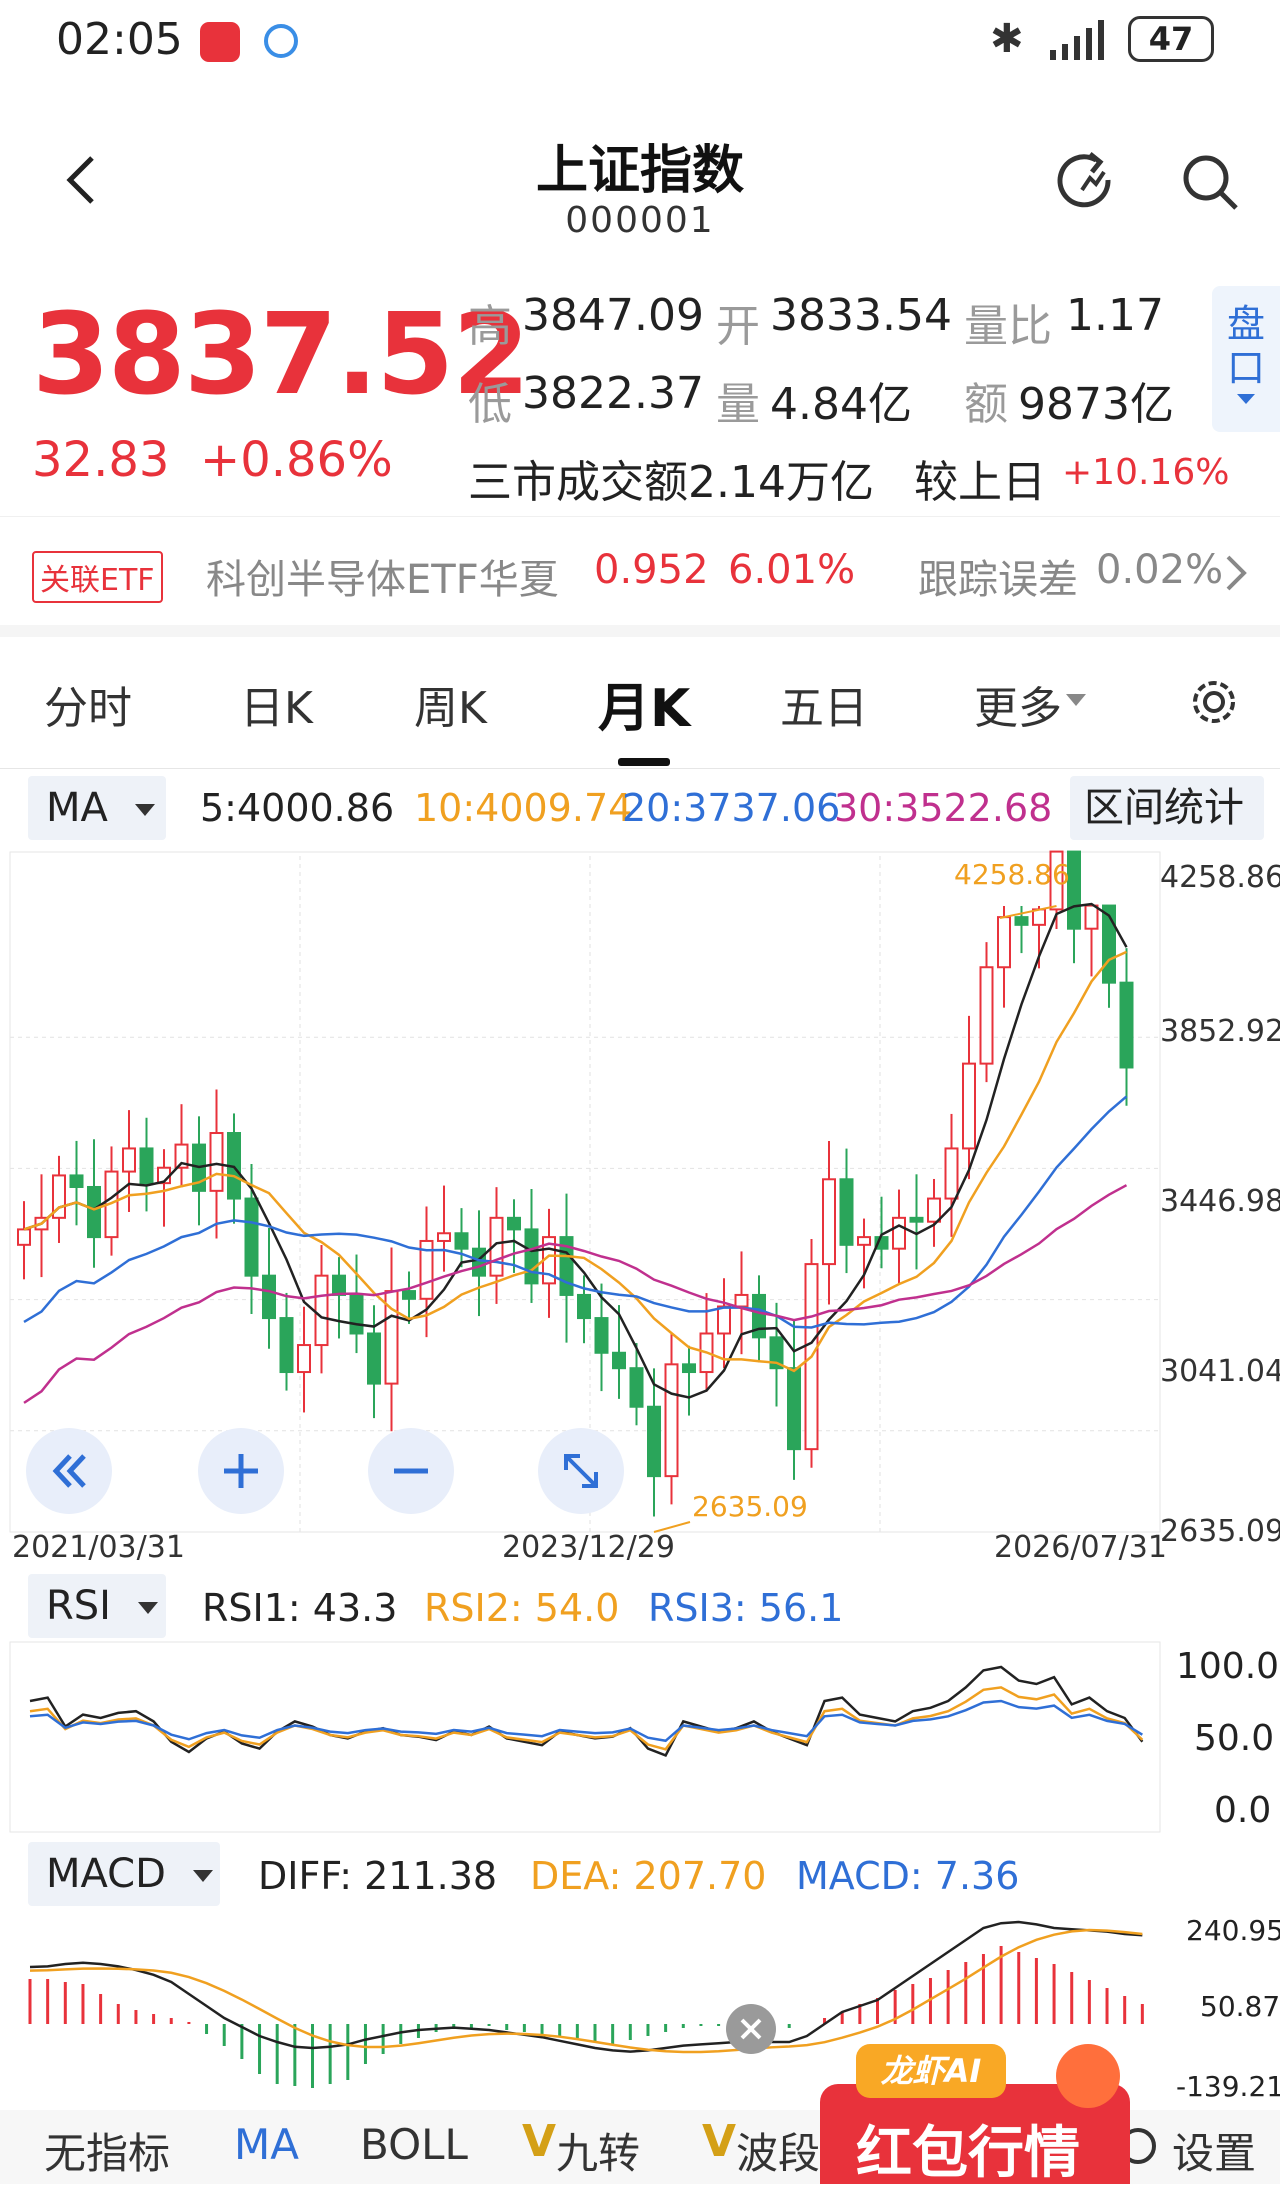 This screenshot has height=2189, width=1280. What do you see at coordinates (640, 768) in the screenshot?
I see `divider` at bounding box center [640, 768].